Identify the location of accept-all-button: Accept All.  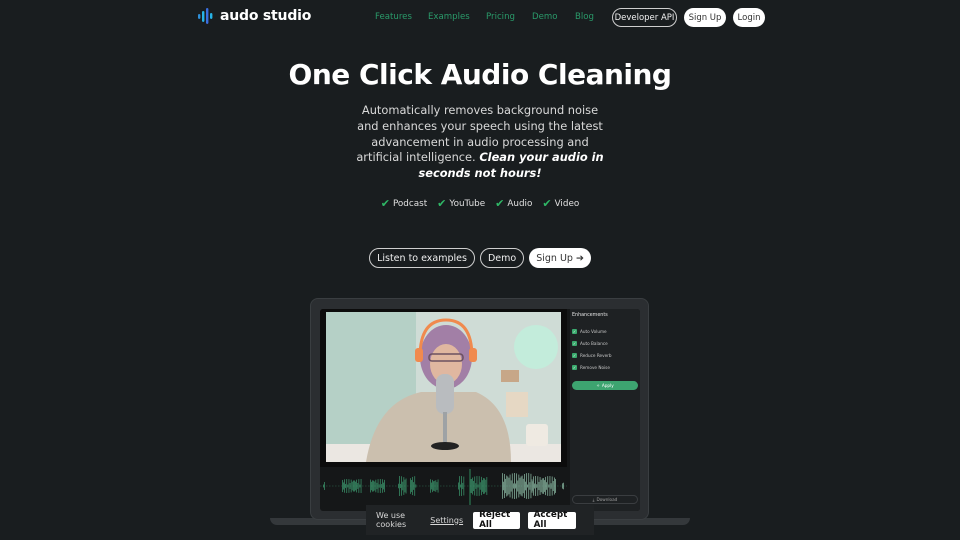
(552, 520).